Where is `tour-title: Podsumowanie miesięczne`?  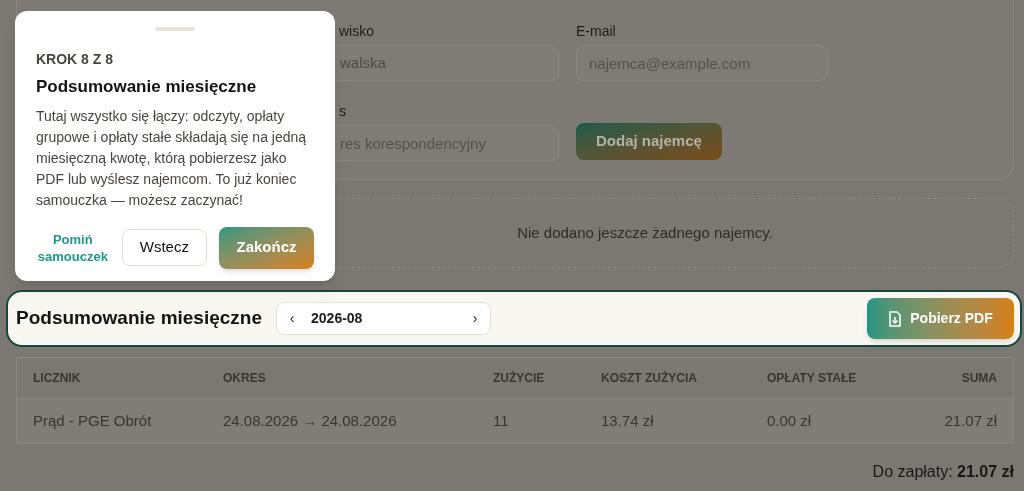 tour-title: Podsumowanie miesięczne is located at coordinates (147, 87).